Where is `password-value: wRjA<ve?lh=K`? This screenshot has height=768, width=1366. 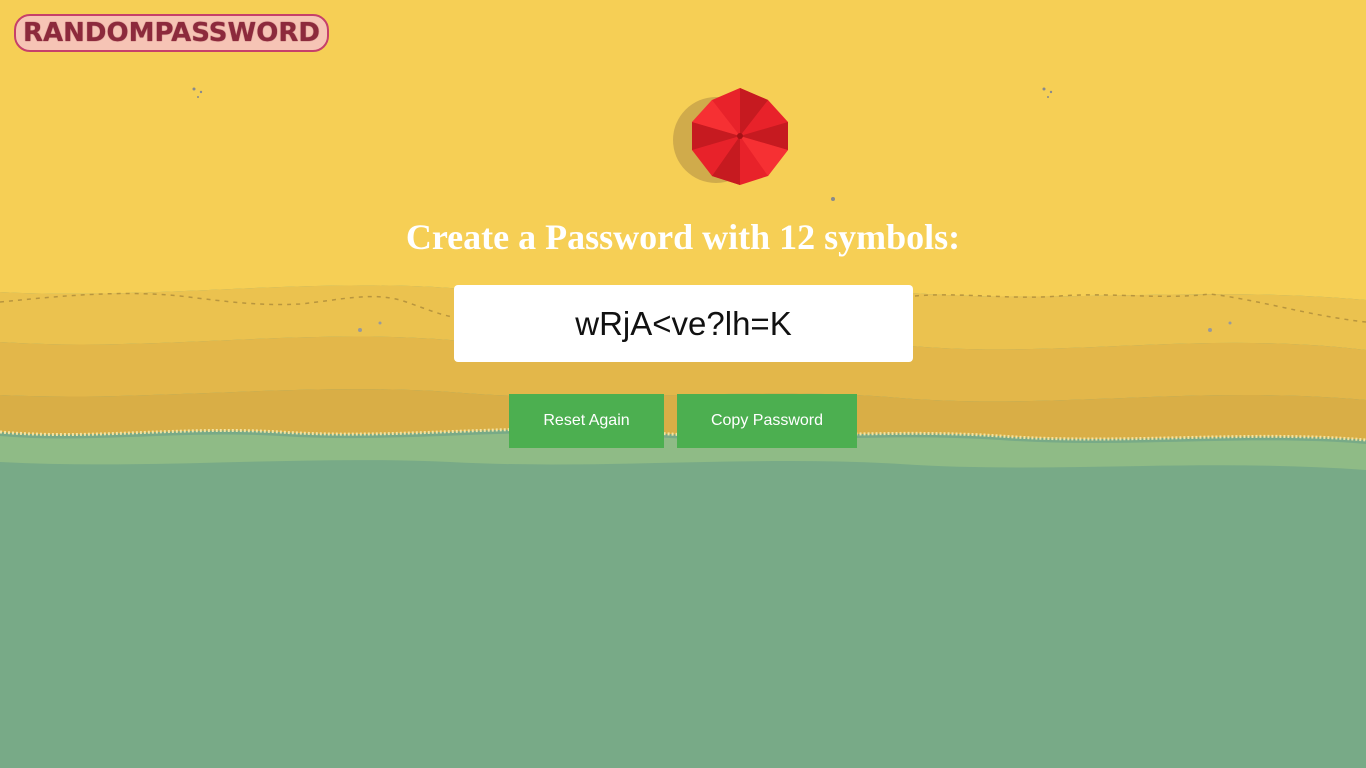
password-value: wRjA<ve?lh=K is located at coordinates (683, 323).